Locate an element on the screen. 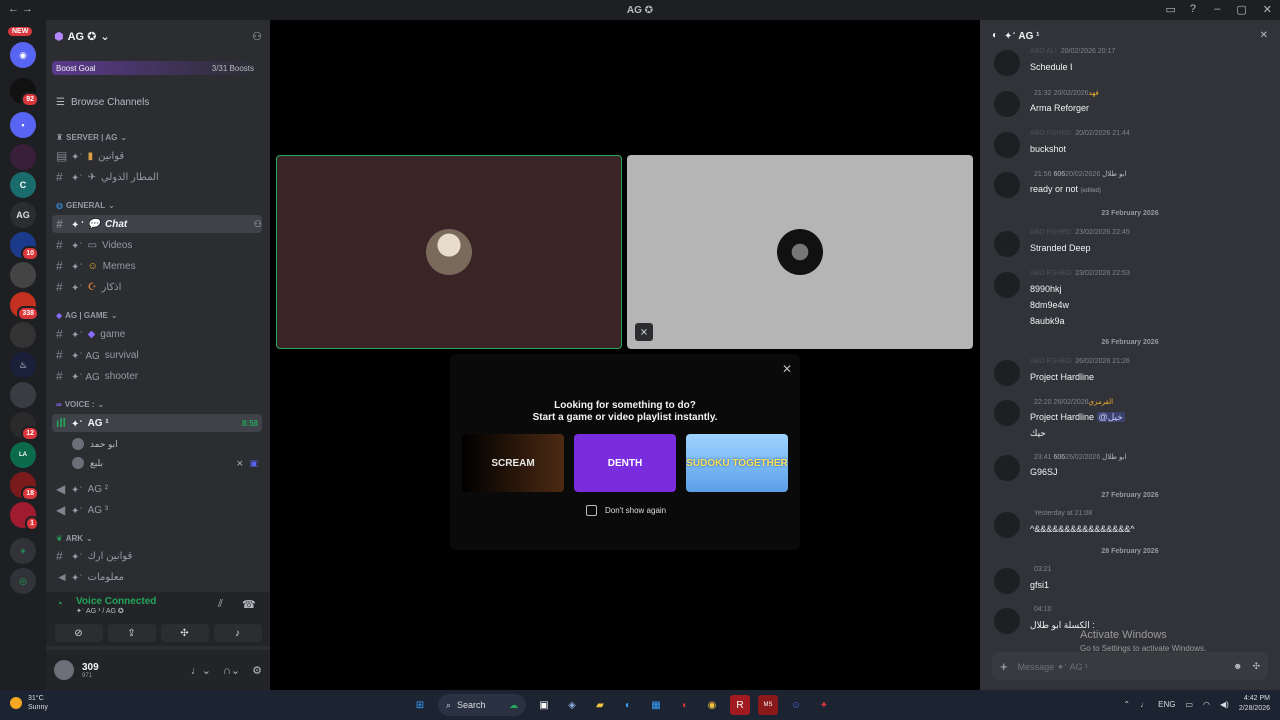  invite-icon: ⚇ is located at coordinates (257, 36).